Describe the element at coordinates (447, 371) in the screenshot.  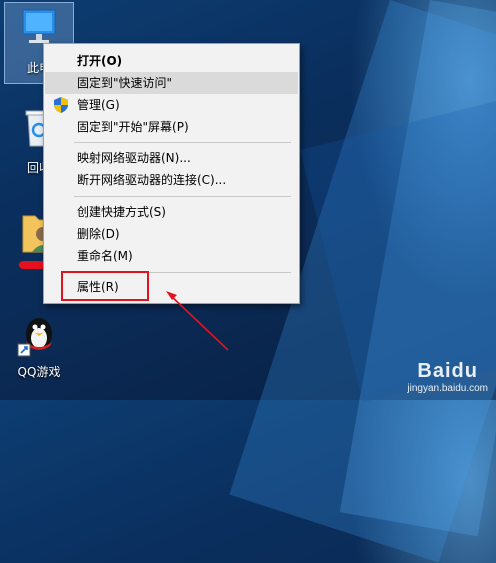
I see `watermark-brand: Baidu` at that location.